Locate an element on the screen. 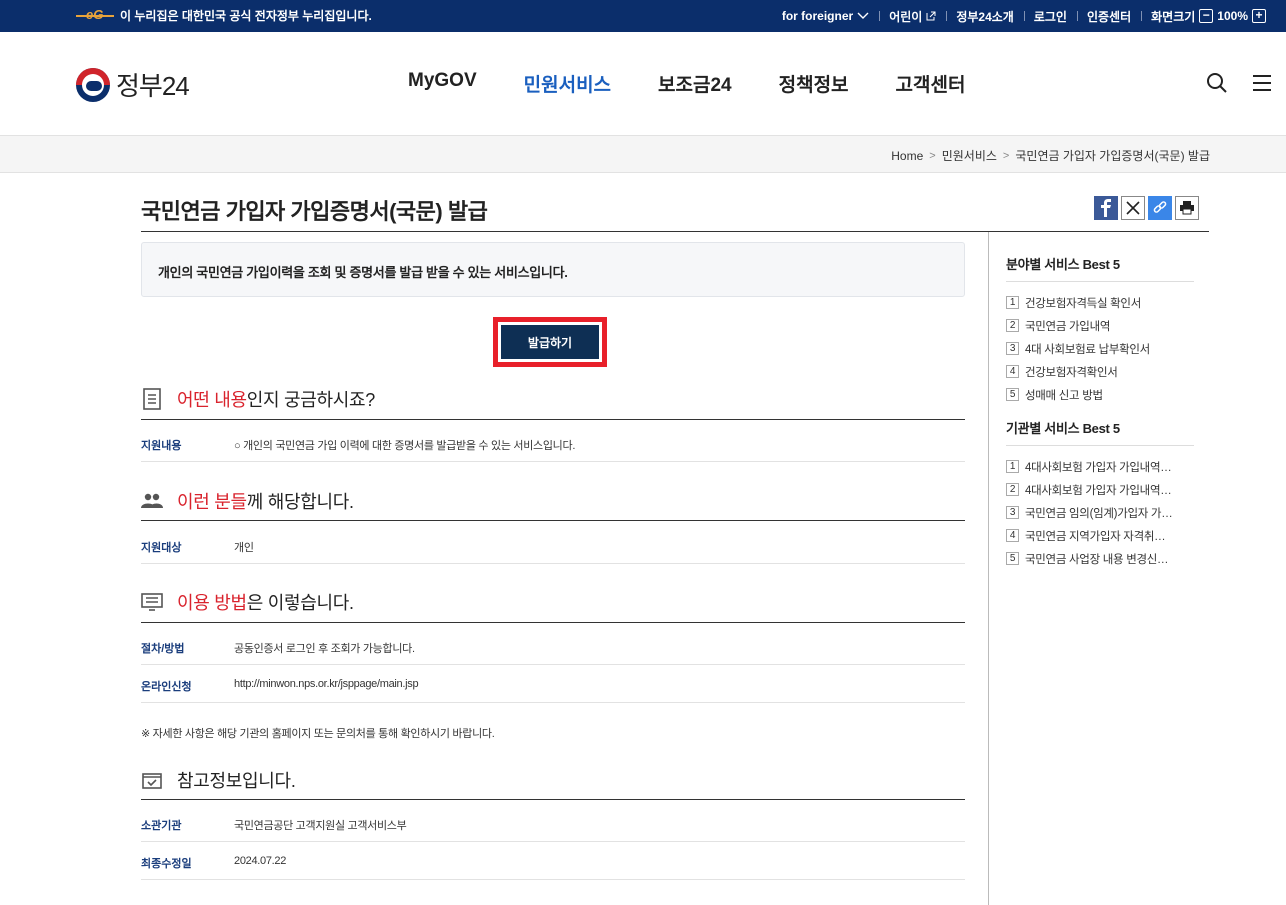  external-link-icon is located at coordinates (931, 16).